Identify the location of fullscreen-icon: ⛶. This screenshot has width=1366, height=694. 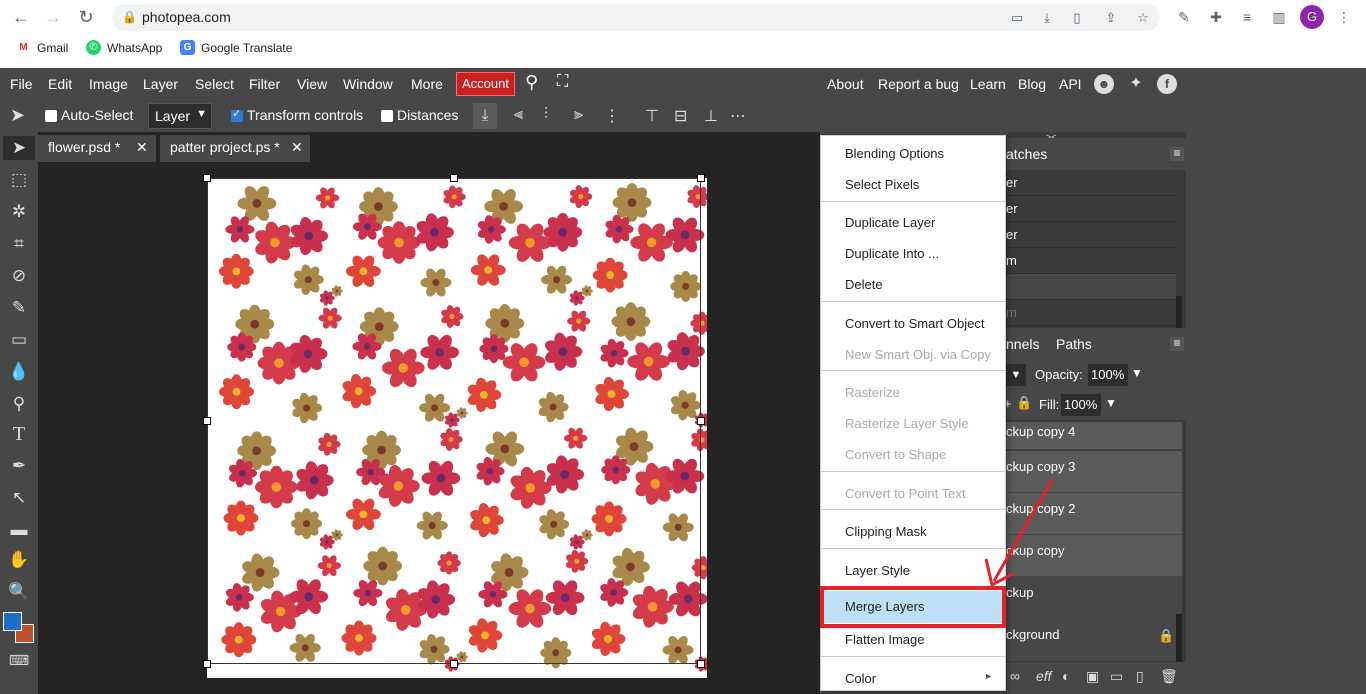
(562, 82).